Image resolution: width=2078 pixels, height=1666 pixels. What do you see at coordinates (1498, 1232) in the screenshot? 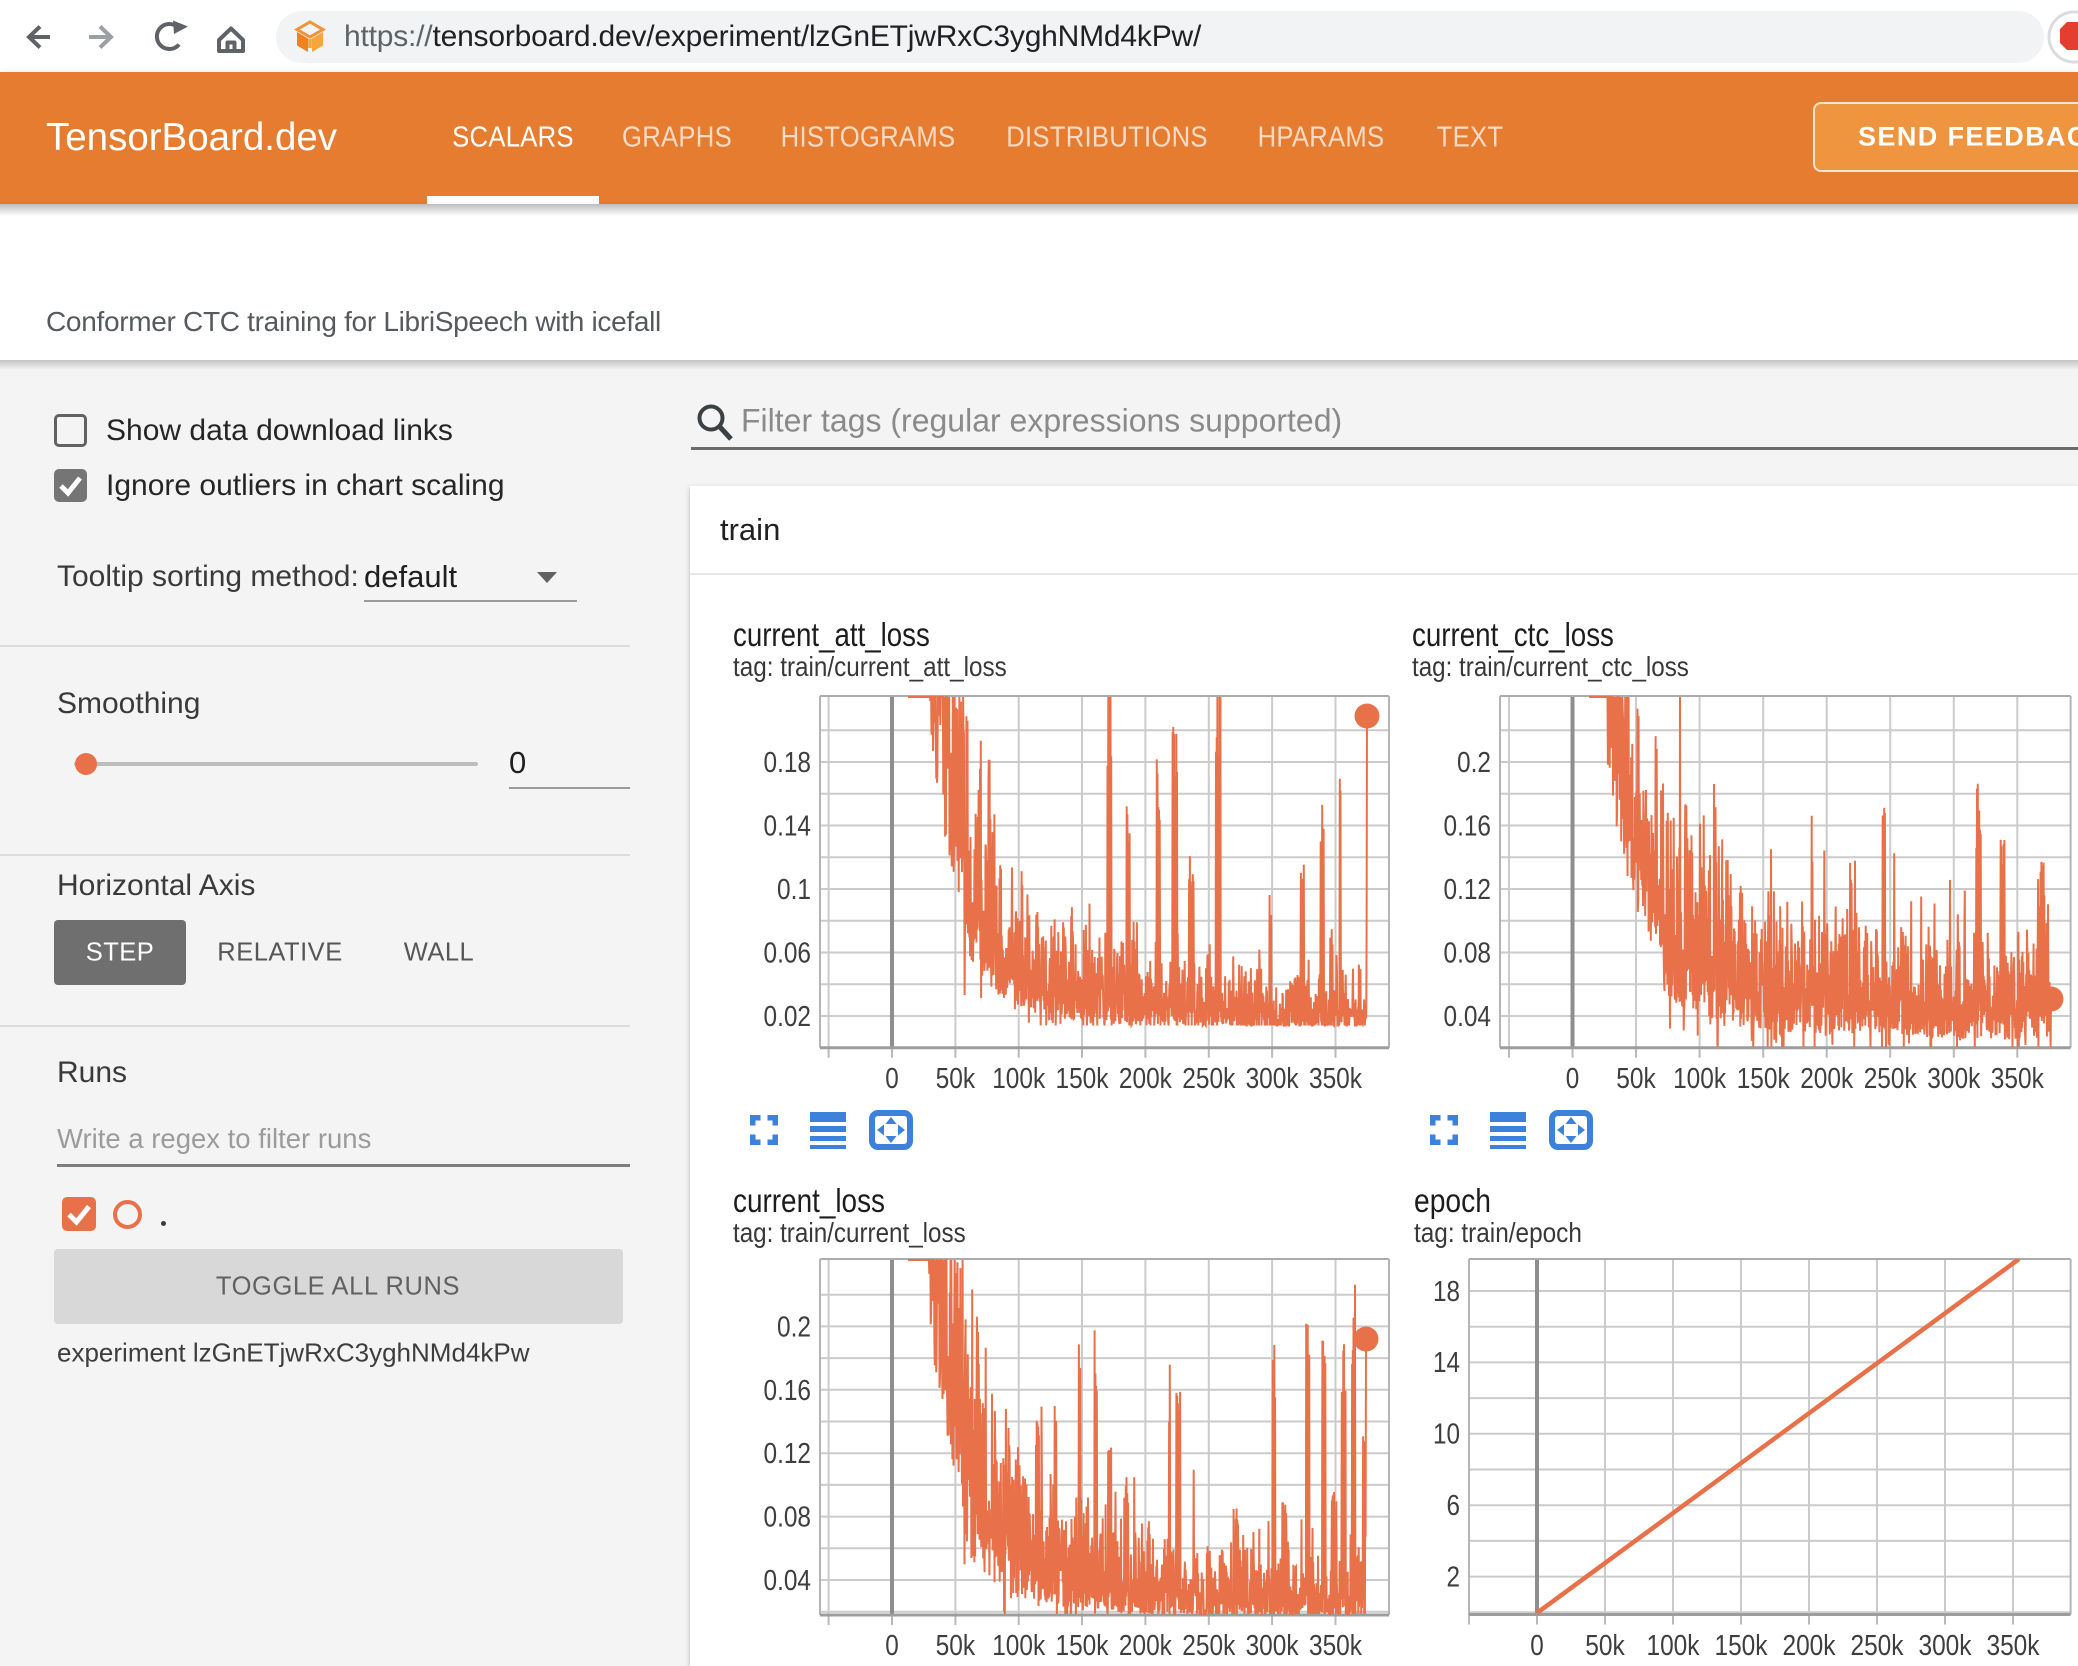
I see `svg-text: tag: train/epoch` at bounding box center [1498, 1232].